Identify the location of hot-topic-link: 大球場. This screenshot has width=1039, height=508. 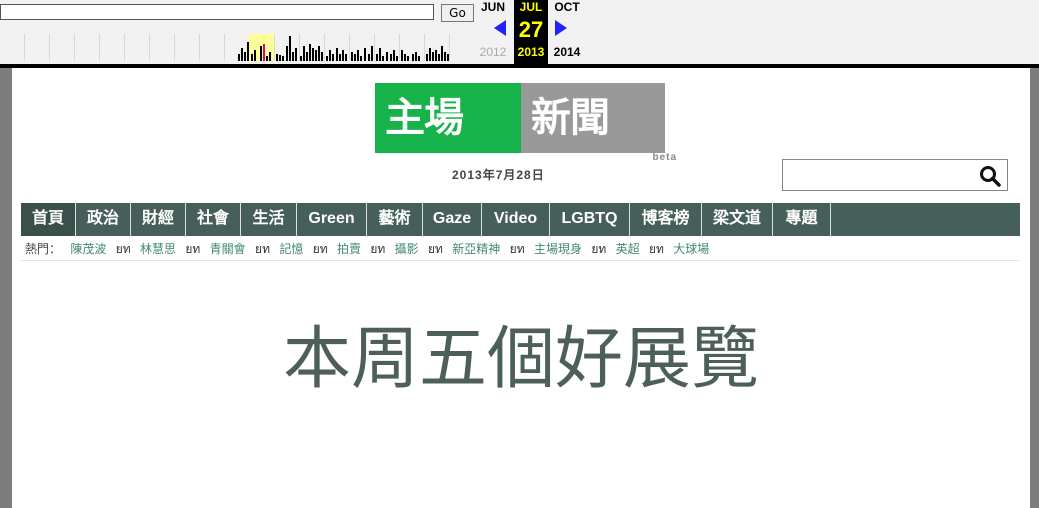
(691, 249).